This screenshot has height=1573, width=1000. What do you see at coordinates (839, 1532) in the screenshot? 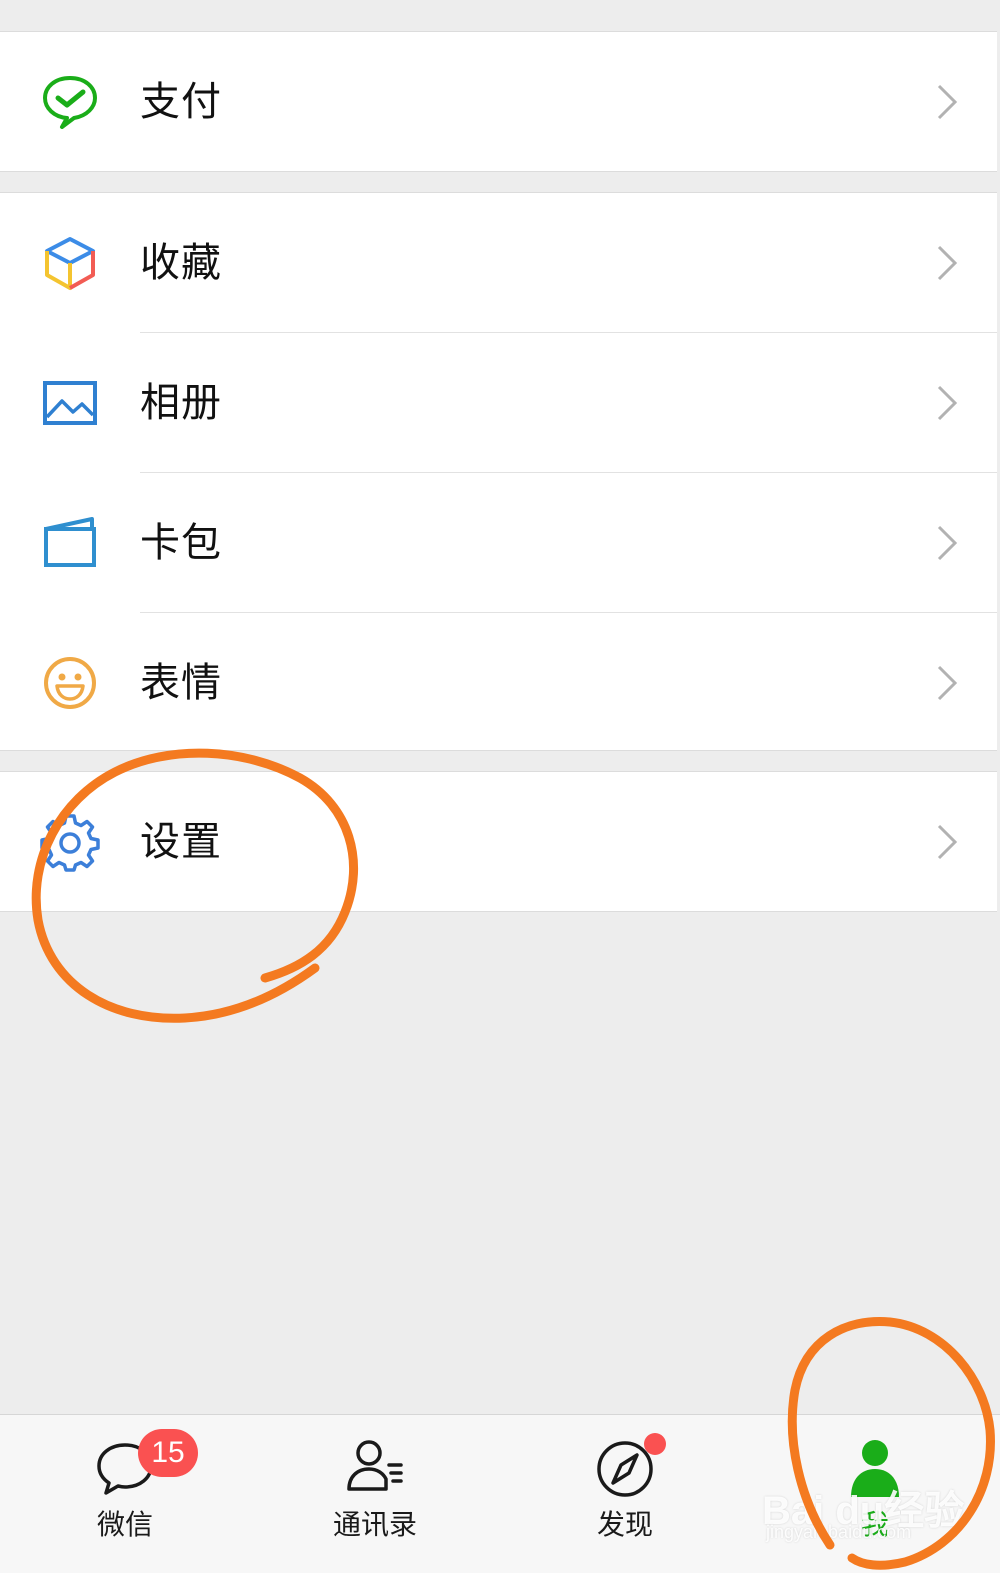
I see `baidu-watermark-url: jingyan.baidu.com` at bounding box center [839, 1532].